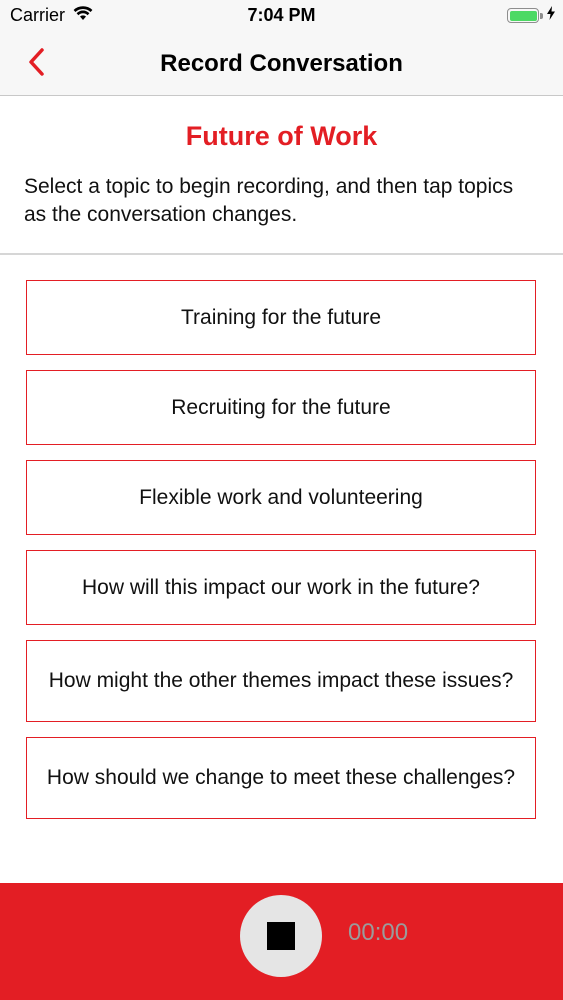  I want to click on nav-bar: Record Conversation, so click(281, 64).